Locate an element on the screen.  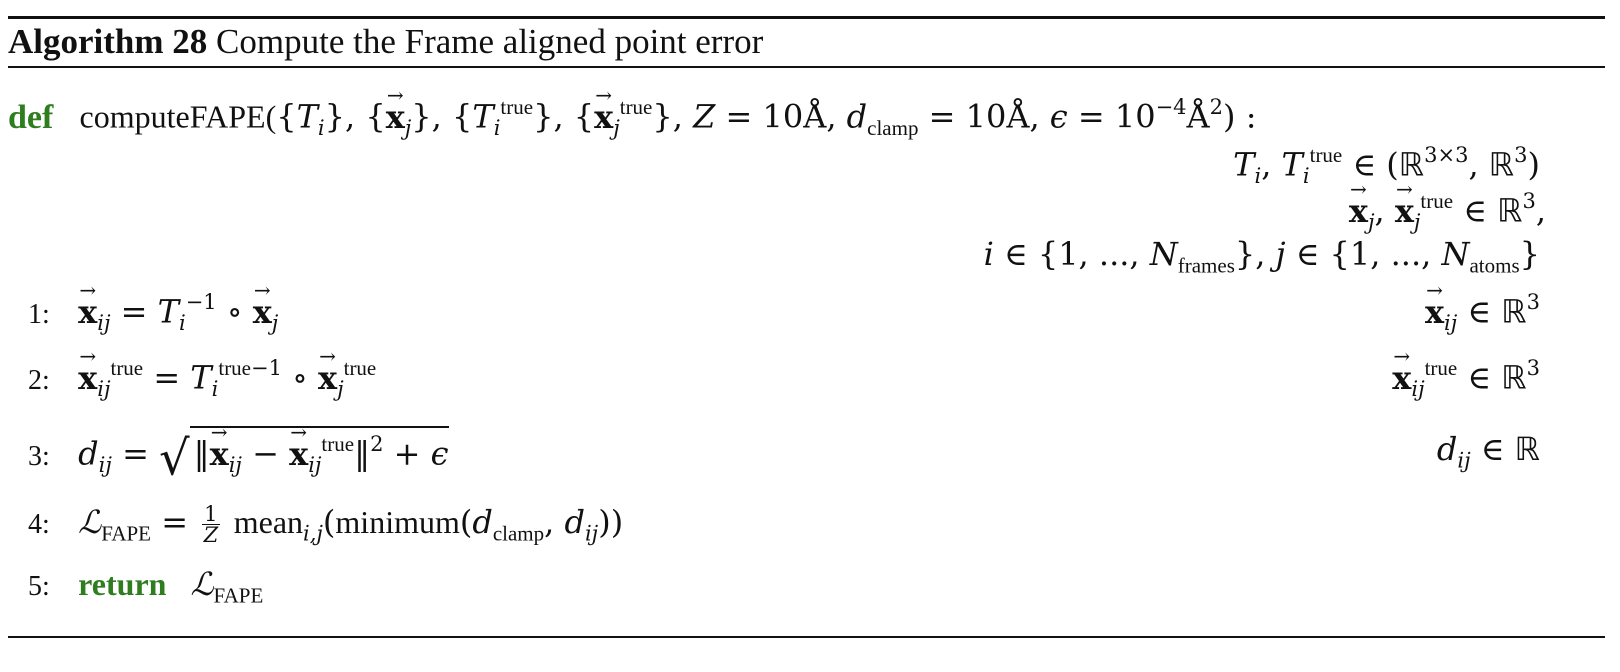
square-root-symbol: √ is located at coordinates (174, 458).